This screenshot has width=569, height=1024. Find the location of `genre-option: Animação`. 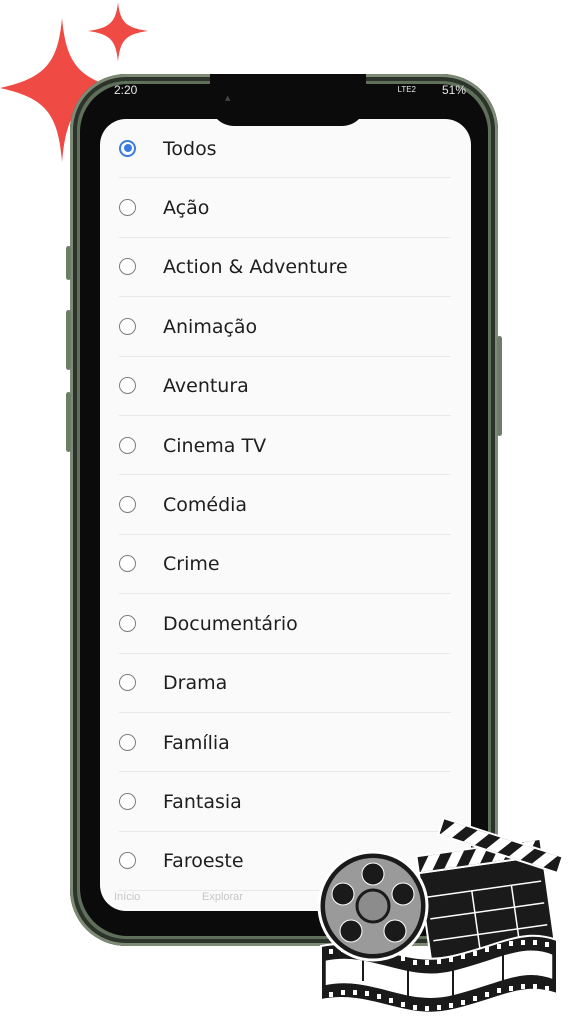

genre-option: Animação is located at coordinates (285, 327).